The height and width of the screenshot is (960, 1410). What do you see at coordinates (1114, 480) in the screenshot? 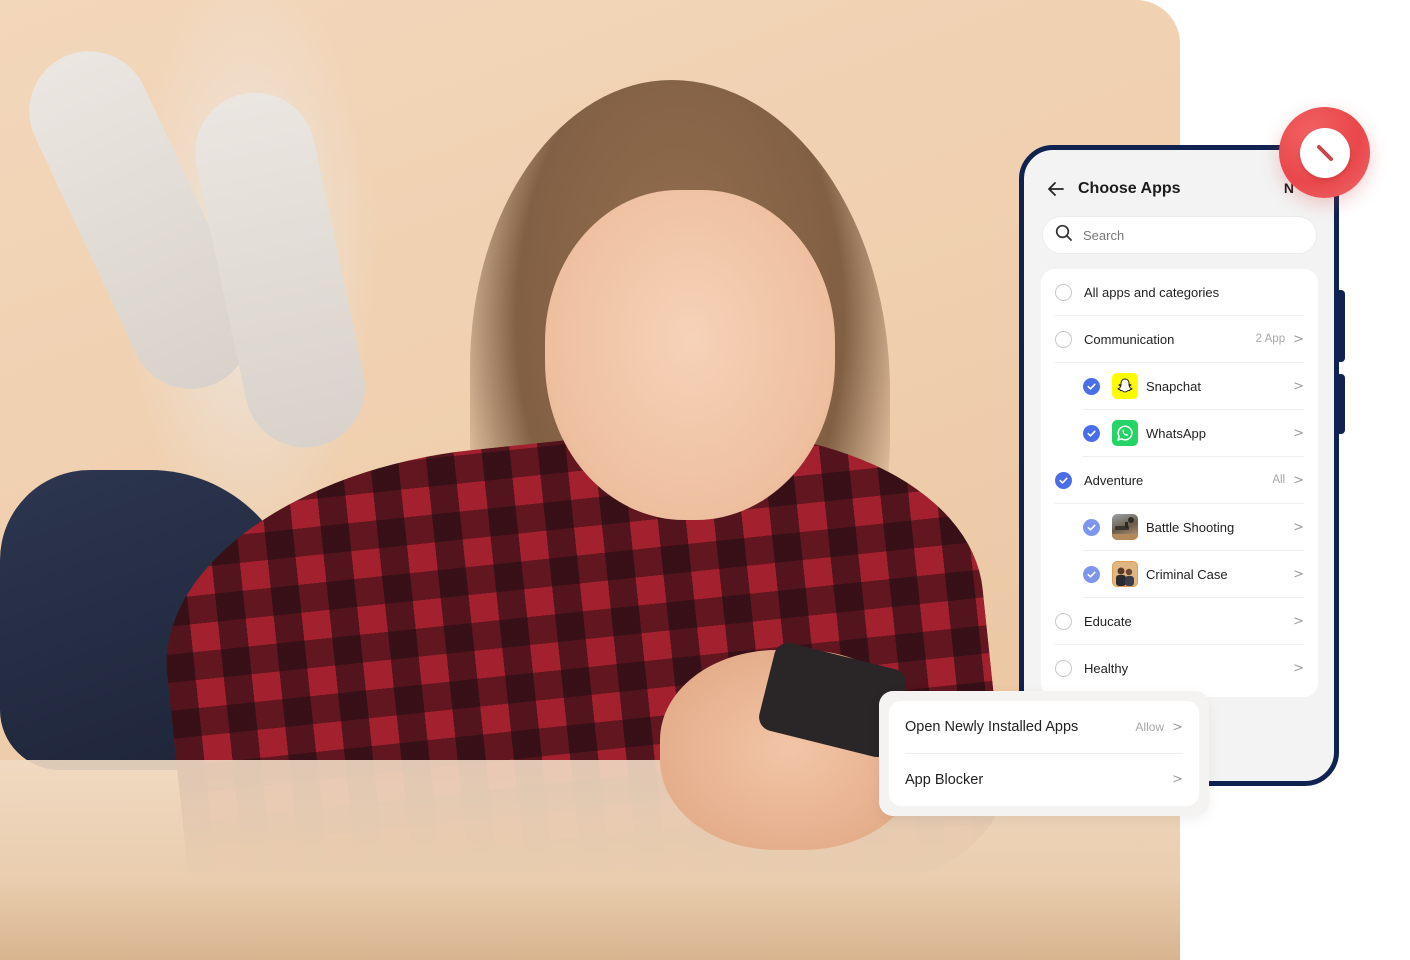
I see `list-item-label: Adventure` at bounding box center [1114, 480].